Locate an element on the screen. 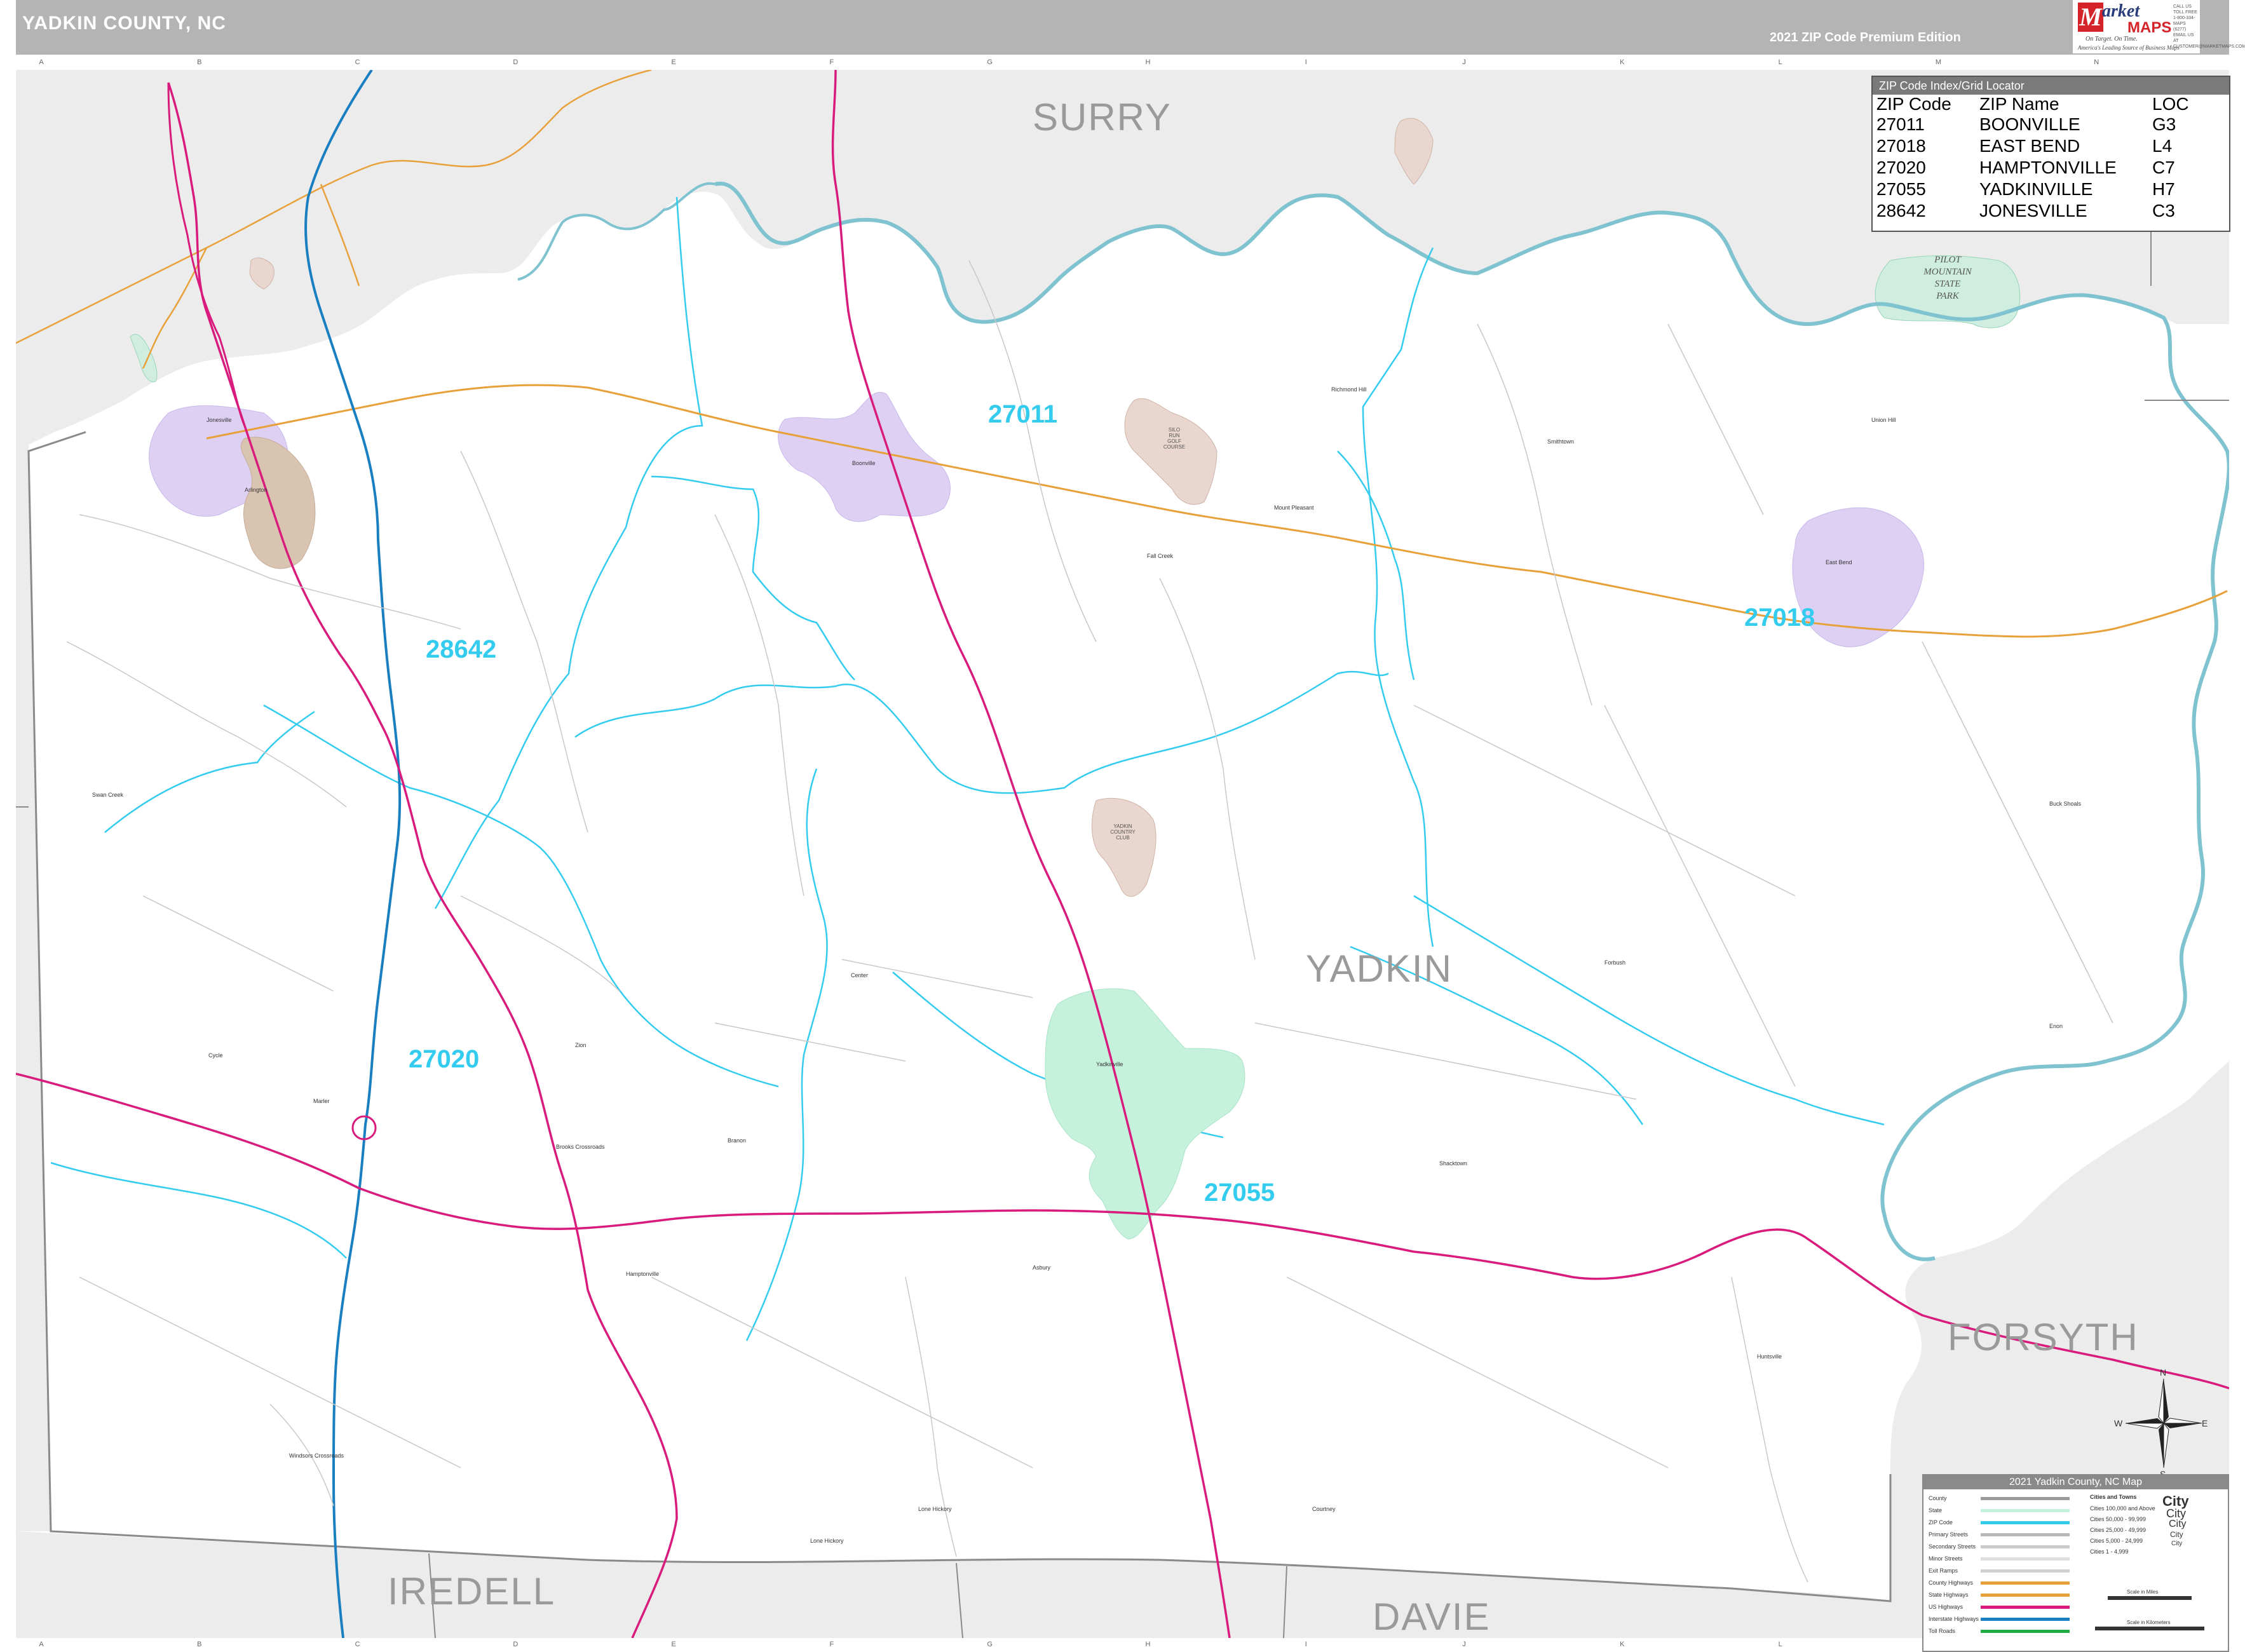 The image size is (2245, 1652). zip-index-header-name: ZIP Name is located at coordinates (2019, 104).